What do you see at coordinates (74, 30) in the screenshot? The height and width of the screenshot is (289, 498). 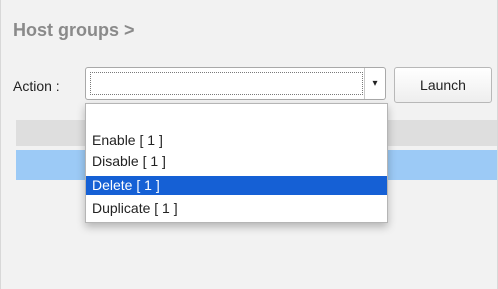 I see `page-title: Host groups >` at bounding box center [74, 30].